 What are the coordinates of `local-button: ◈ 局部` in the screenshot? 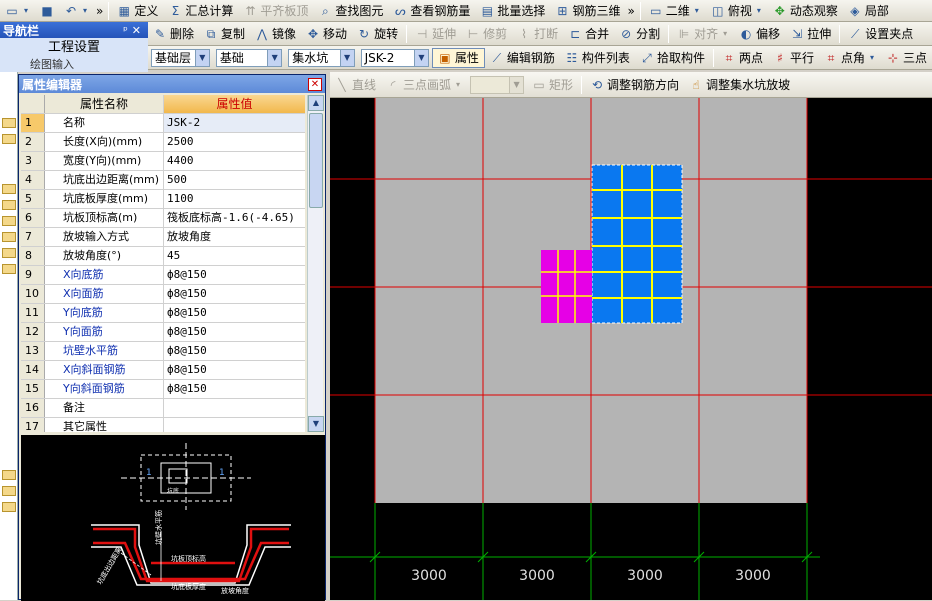 It's located at (868, 11).